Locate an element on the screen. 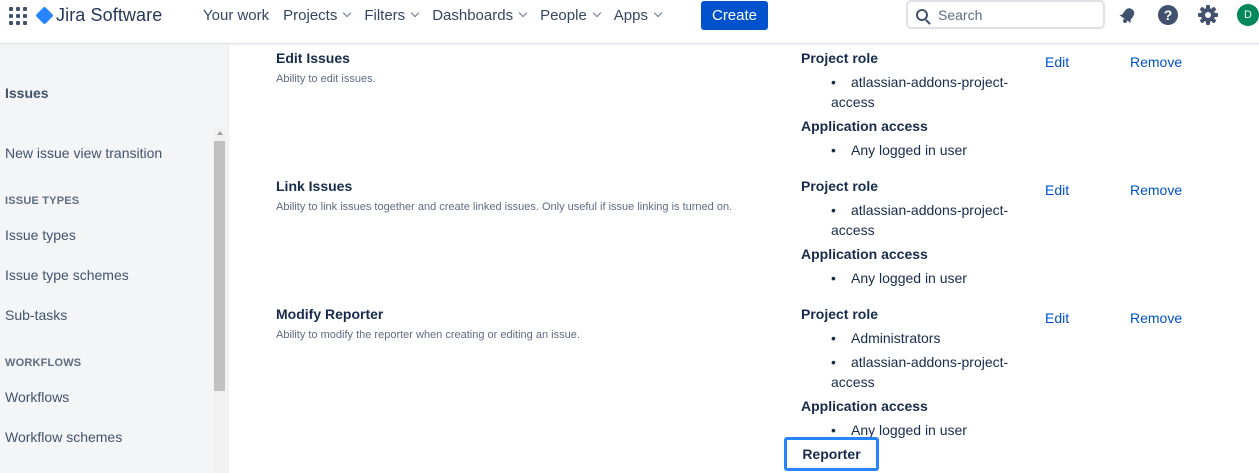  sidebar-item-new-issue-view-transition: New issue view transition is located at coordinates (83, 153).